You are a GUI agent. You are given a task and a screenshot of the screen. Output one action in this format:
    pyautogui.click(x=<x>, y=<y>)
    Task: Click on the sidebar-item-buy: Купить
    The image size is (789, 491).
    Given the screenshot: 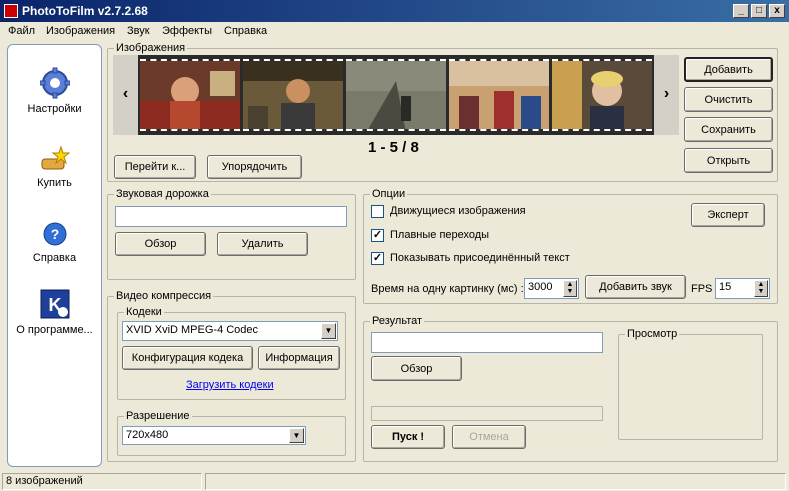 What is the action you would take?
    pyautogui.click(x=54, y=167)
    